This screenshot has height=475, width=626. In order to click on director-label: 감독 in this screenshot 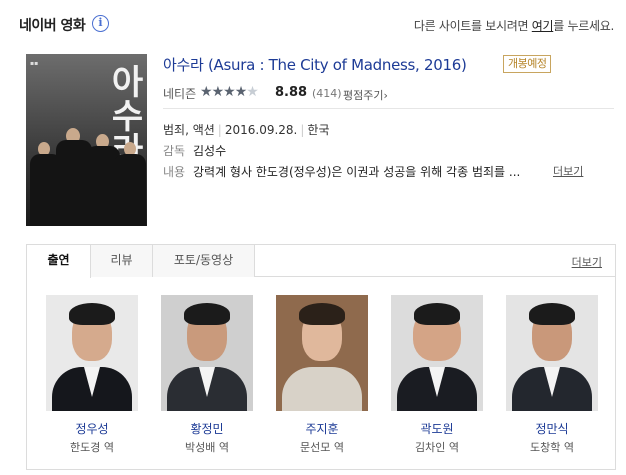, I will do `click(174, 151)`.